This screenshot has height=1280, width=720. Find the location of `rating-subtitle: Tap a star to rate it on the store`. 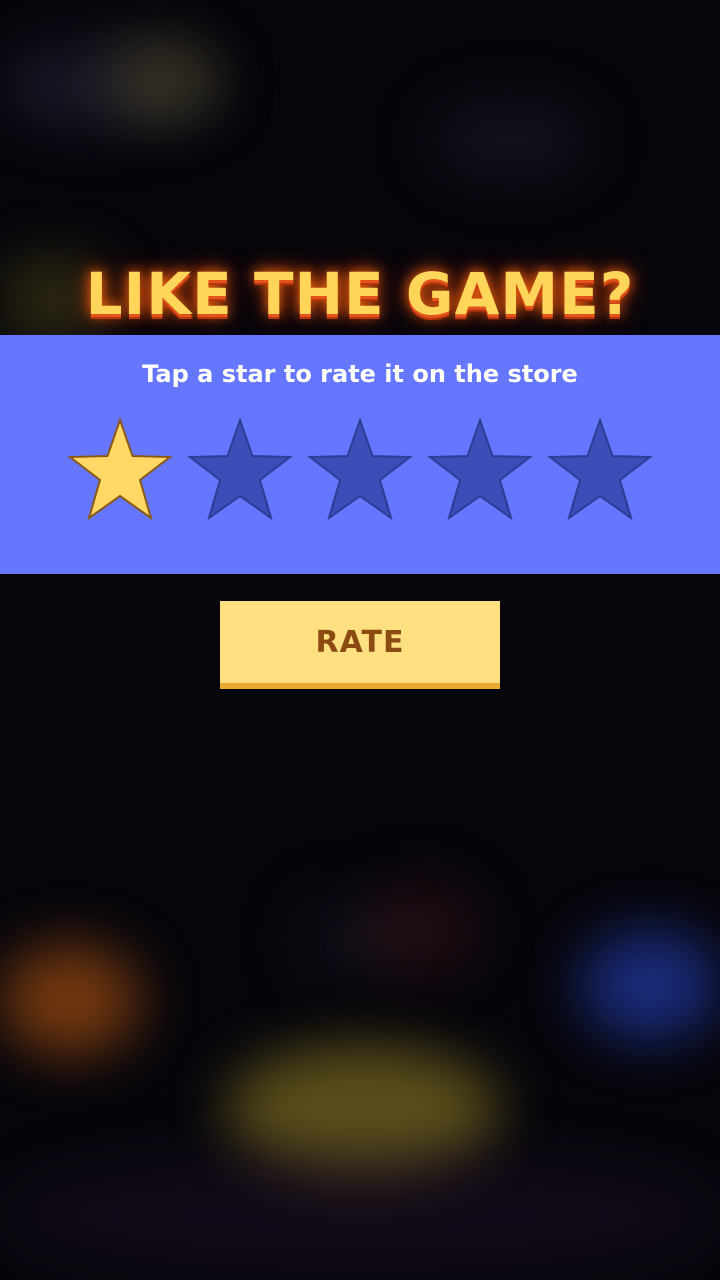

rating-subtitle: Tap a star to rate it on the store is located at coordinates (360, 374).